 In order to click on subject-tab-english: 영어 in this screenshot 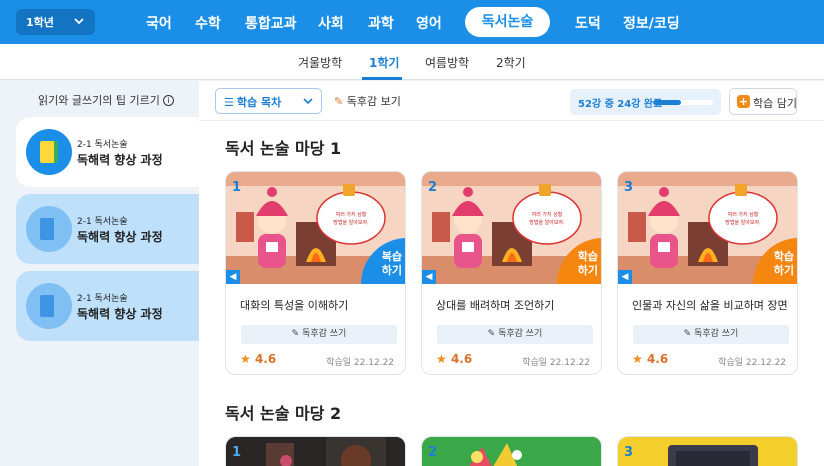, I will do `click(429, 23)`.